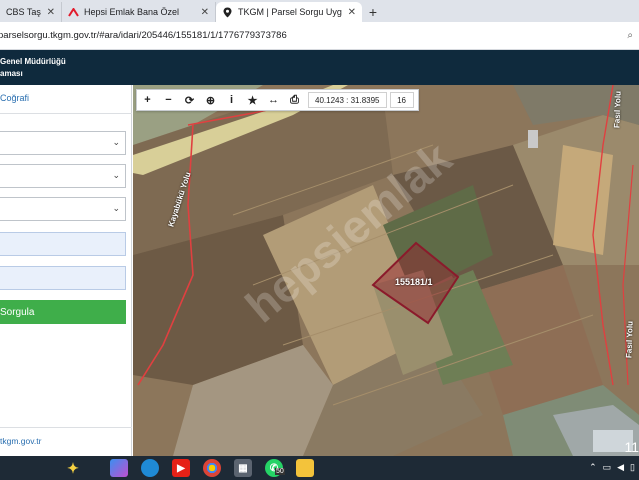  I want to click on search-icon: ⌕, so click(630, 35).